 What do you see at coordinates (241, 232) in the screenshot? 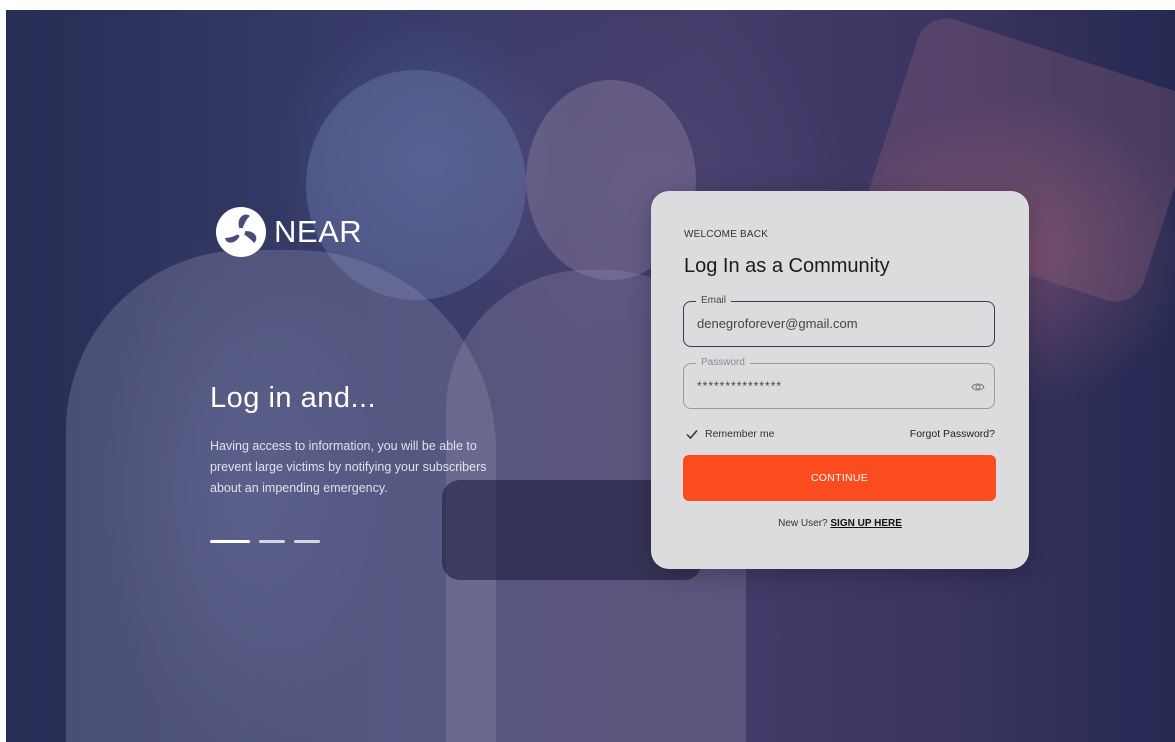
I see `near-logo-icon` at bounding box center [241, 232].